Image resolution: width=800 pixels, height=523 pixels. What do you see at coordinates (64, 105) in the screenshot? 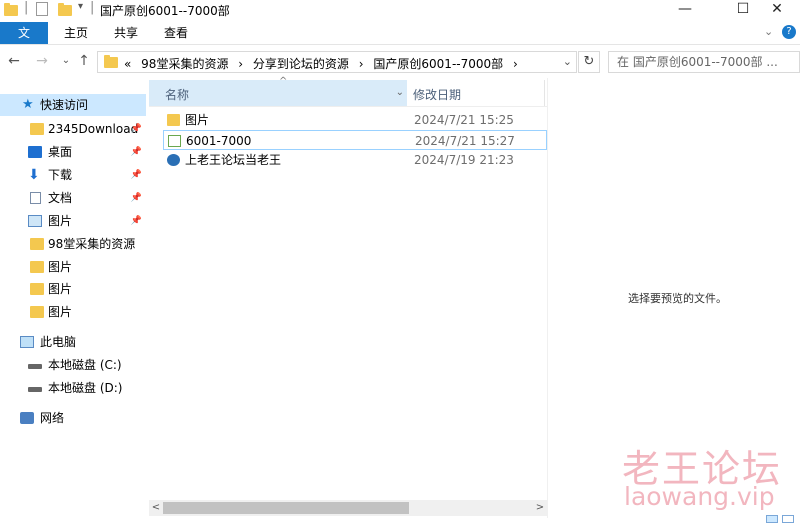
I see `sidebar-item-label: 快速访问` at bounding box center [64, 105].